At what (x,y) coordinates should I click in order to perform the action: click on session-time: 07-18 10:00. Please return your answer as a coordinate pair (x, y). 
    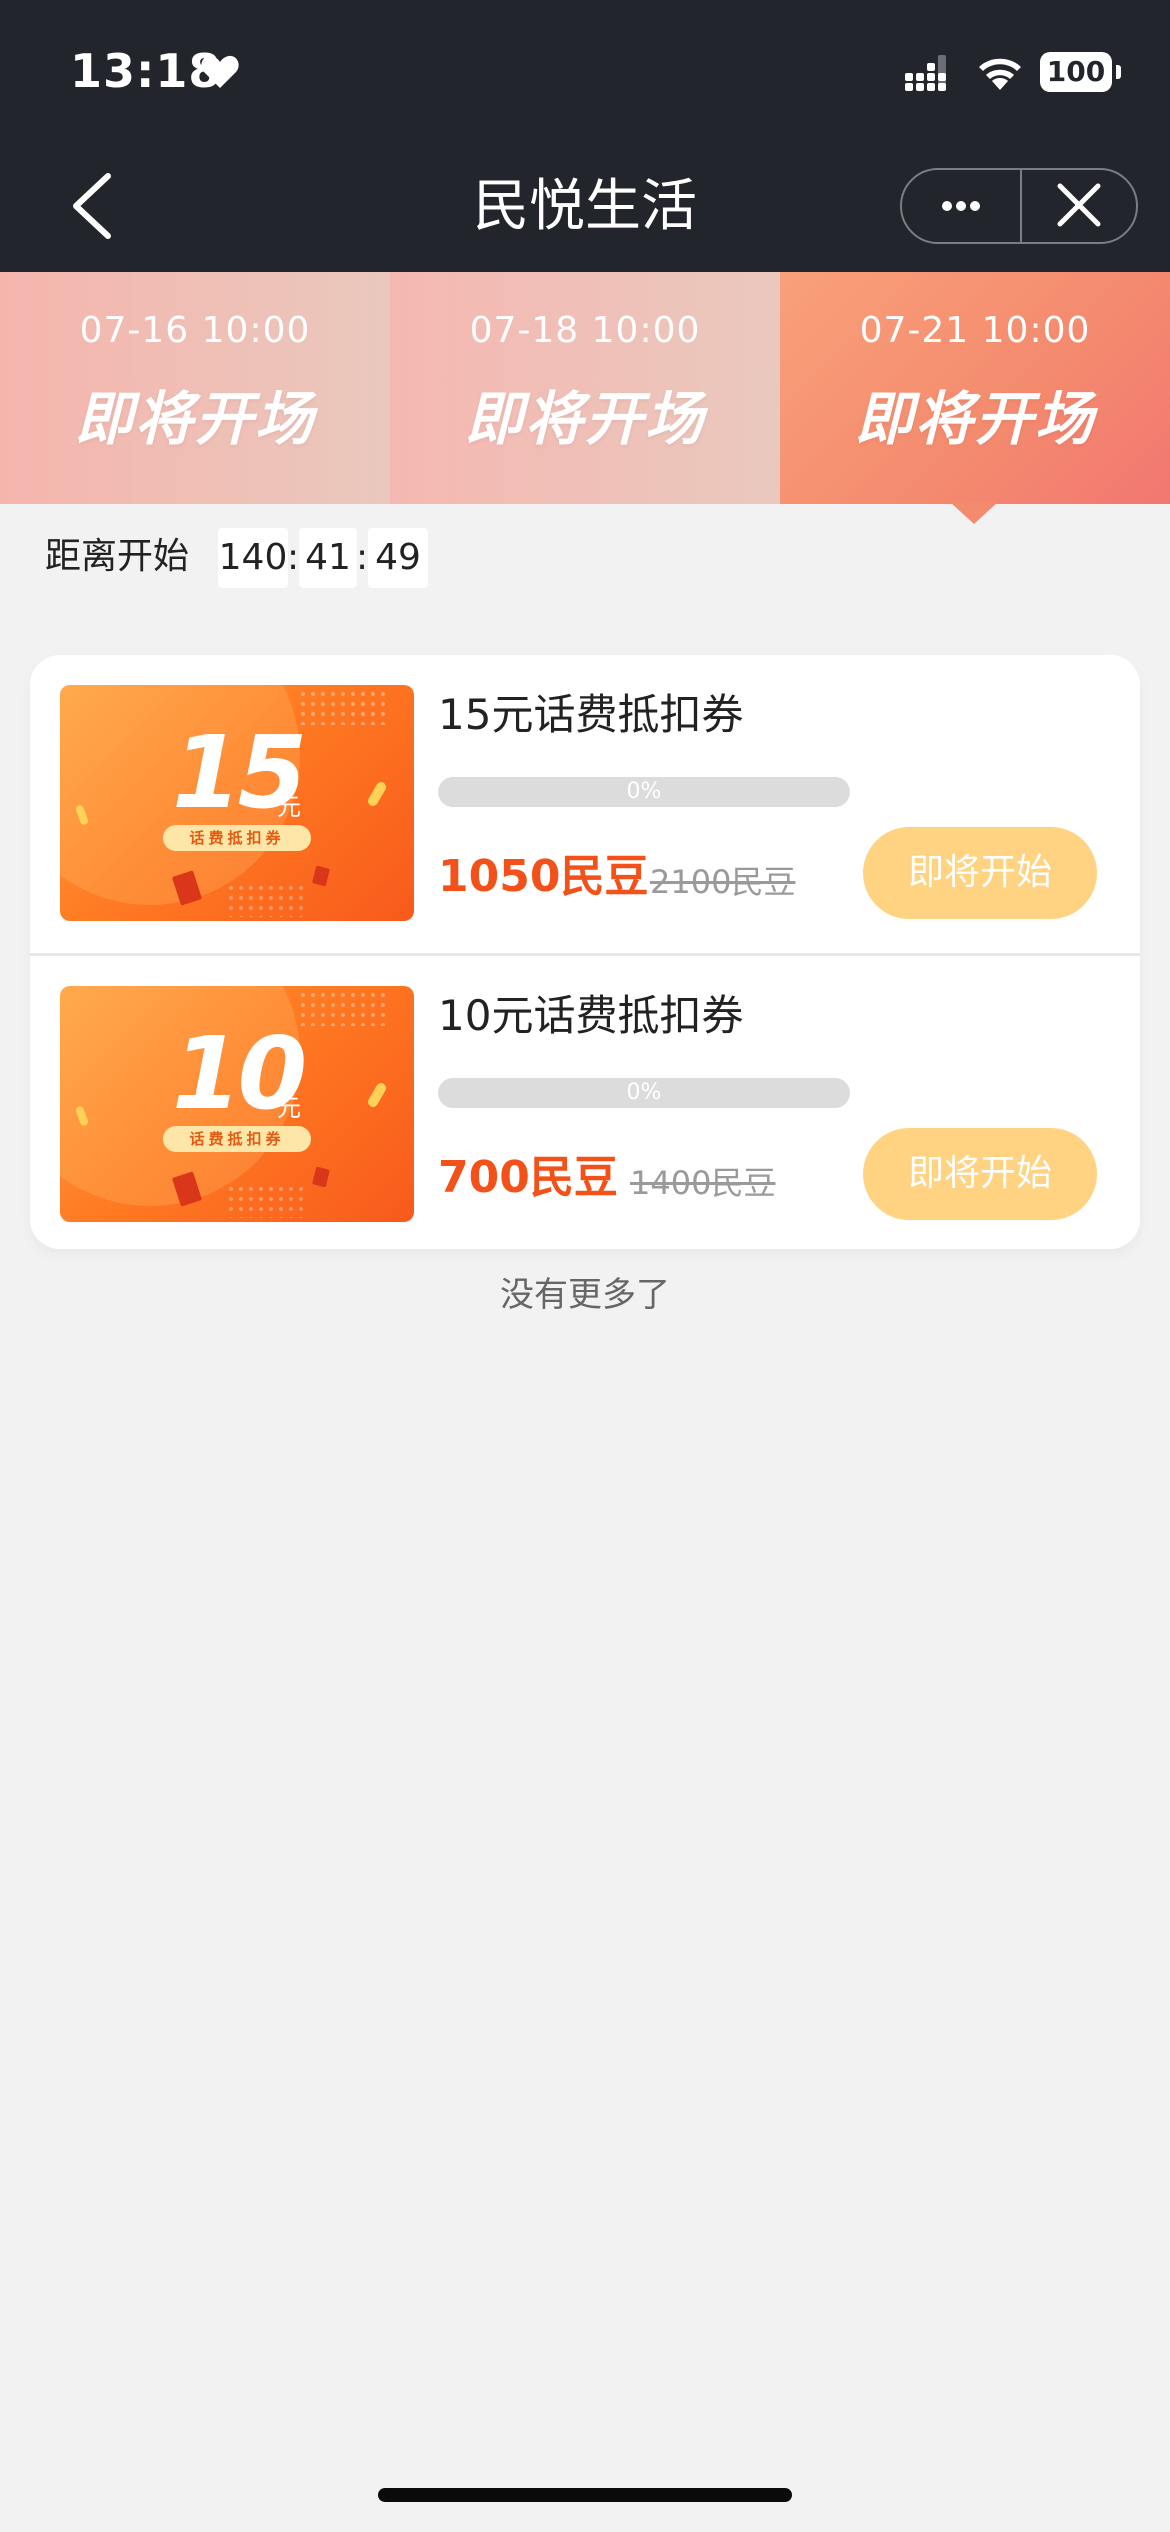
    Looking at the image, I should click on (585, 330).